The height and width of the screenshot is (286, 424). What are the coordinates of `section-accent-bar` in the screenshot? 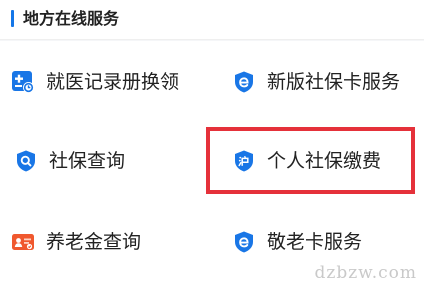 It's located at (12, 18).